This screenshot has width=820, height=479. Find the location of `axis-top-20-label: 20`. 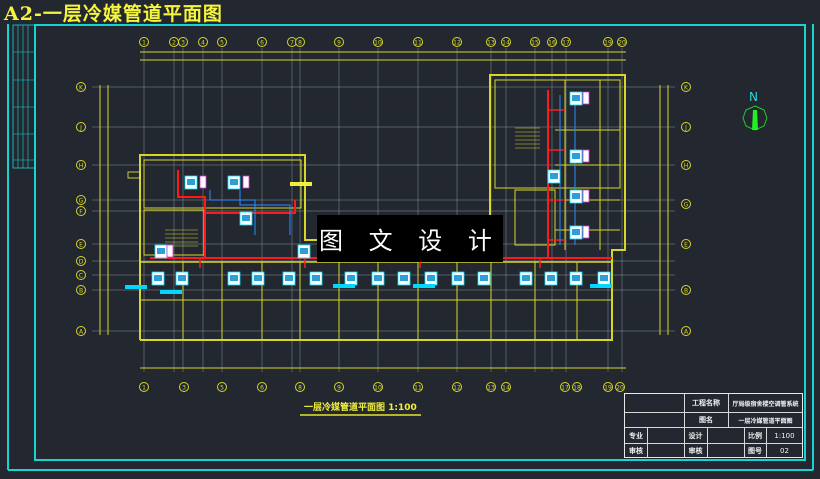

axis-top-20-label: 20 is located at coordinates (622, 43).